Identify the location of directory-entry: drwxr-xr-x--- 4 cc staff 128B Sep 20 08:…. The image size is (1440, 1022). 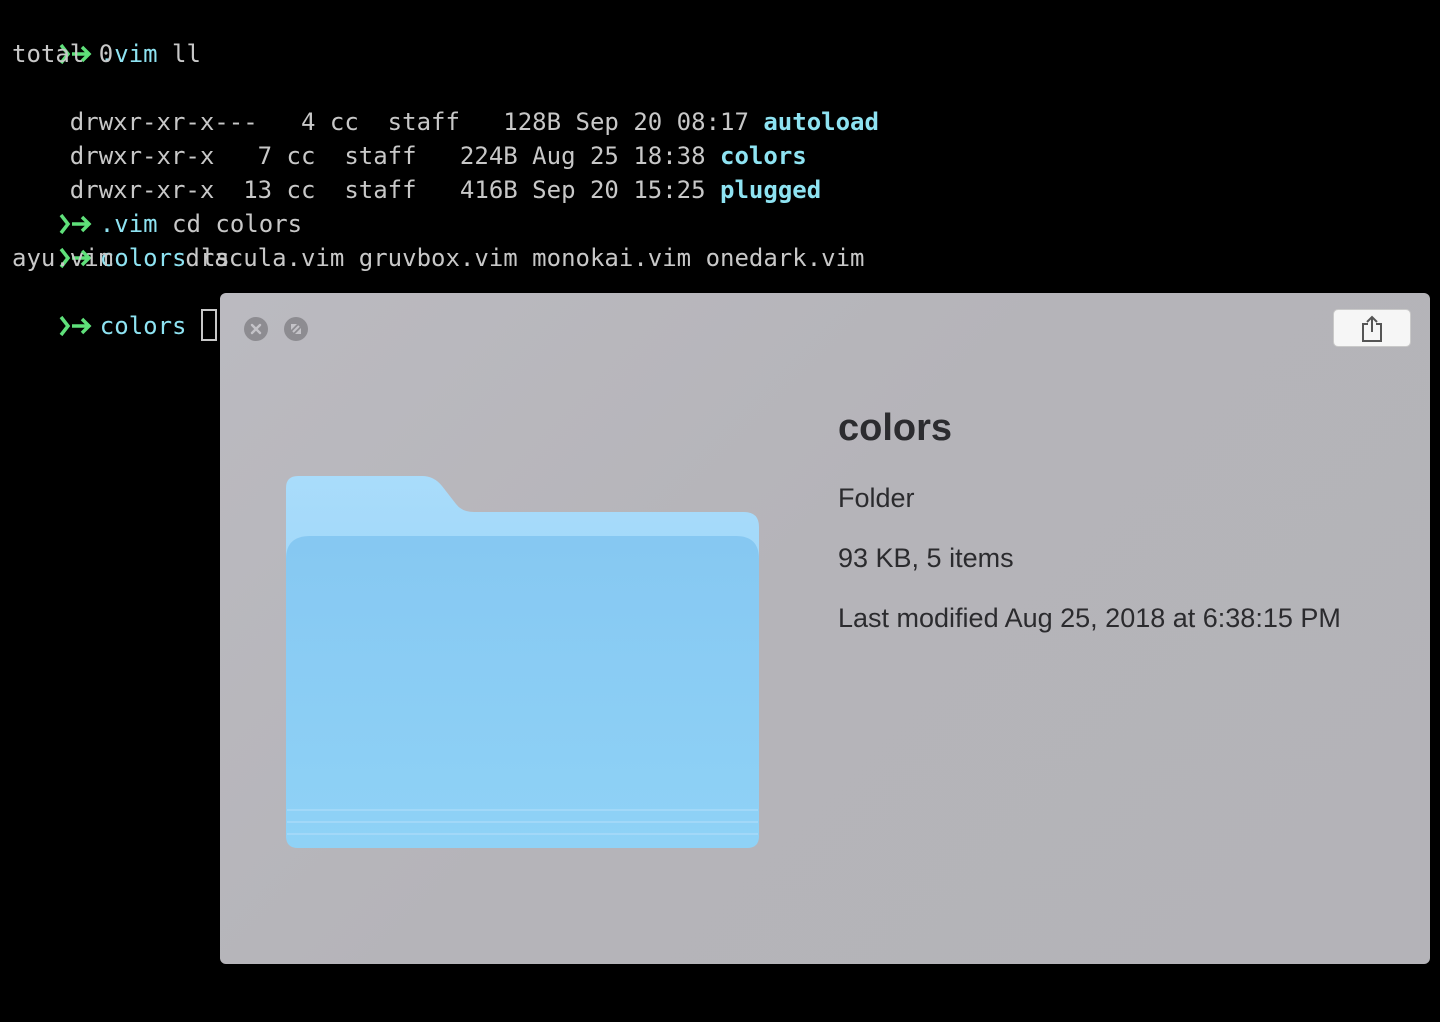
(445, 103).